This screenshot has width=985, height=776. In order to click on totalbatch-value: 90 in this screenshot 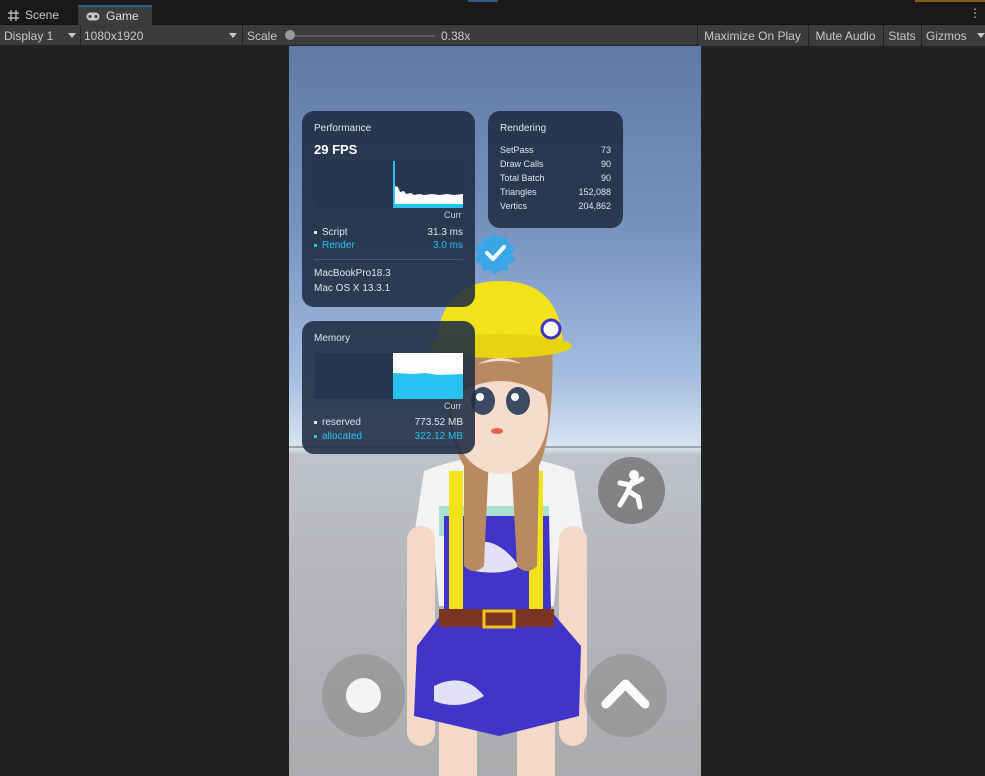, I will do `click(605, 178)`.